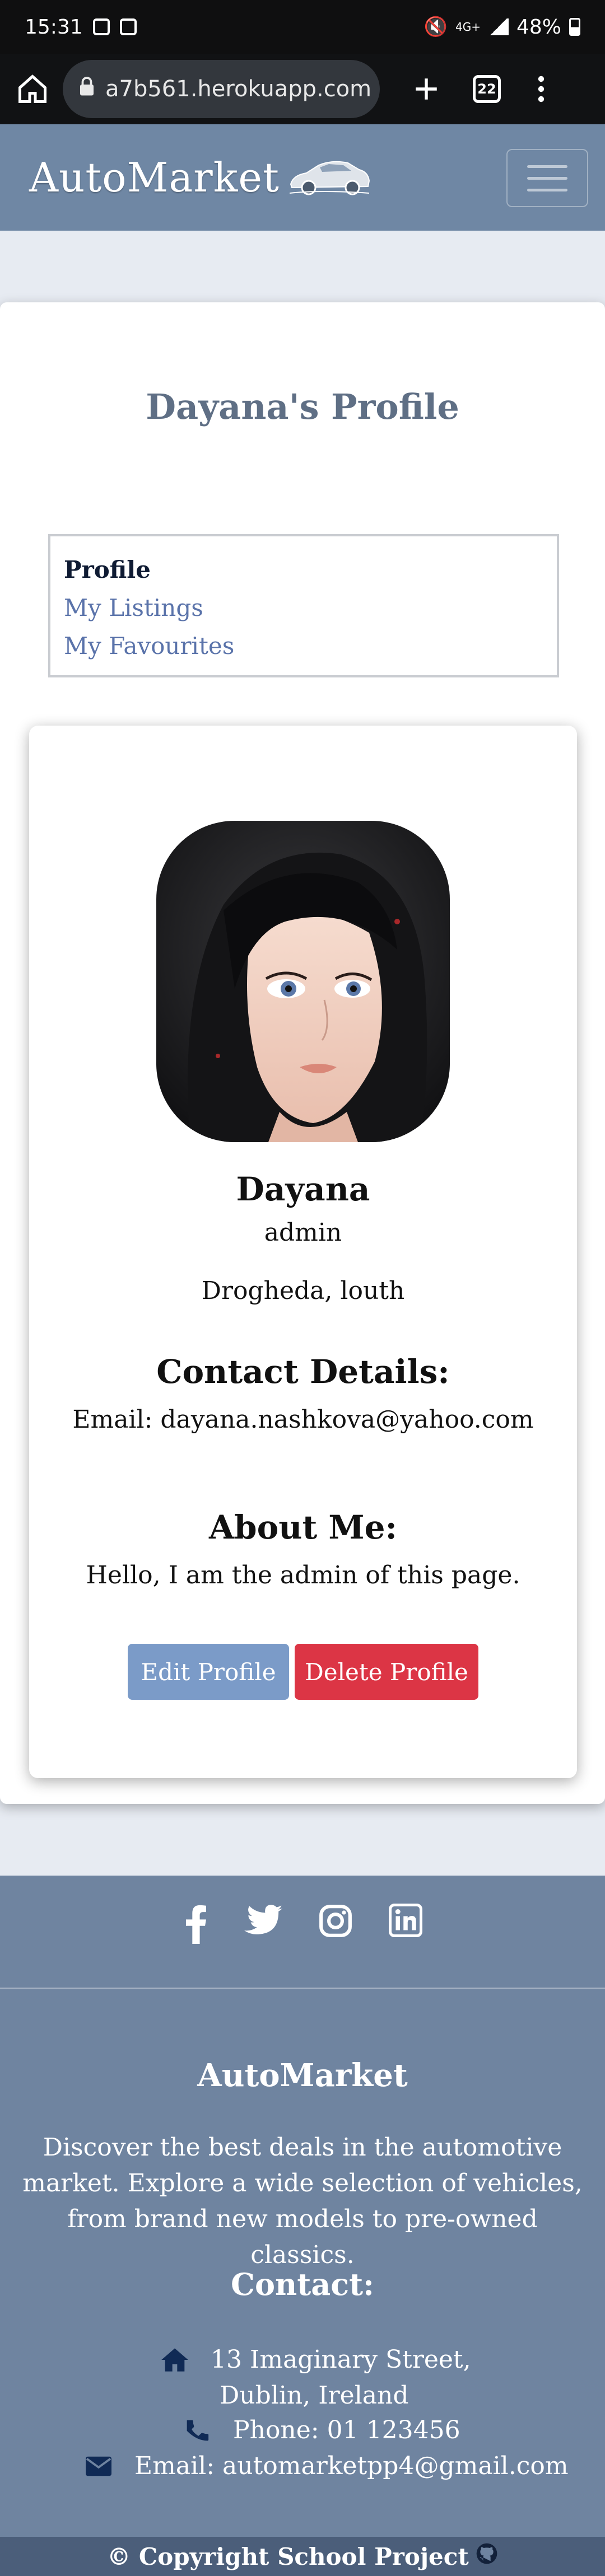  I want to click on address-bar: a7b561.herokuapp.com, so click(222, 89).